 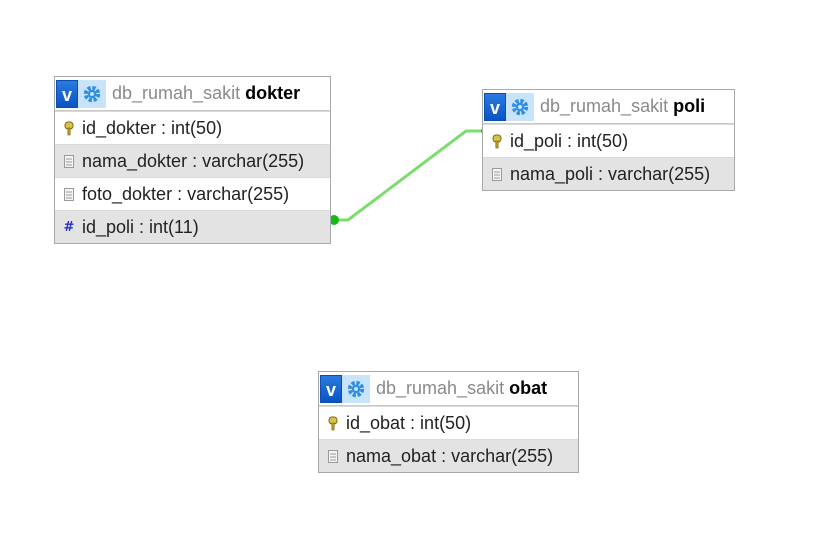 I want to click on table-header-obat: v db_rumah_sakit obat, so click(x=448, y=389).